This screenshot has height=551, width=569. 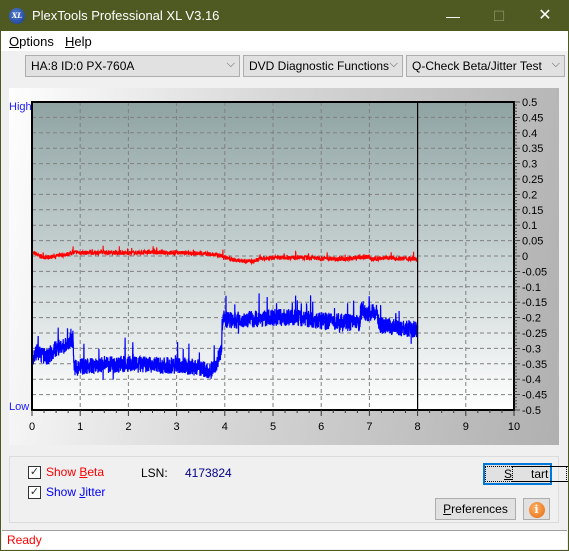 I want to click on test-select: Q-Check Beta/Jitter Test ⌵, so click(x=485, y=66).